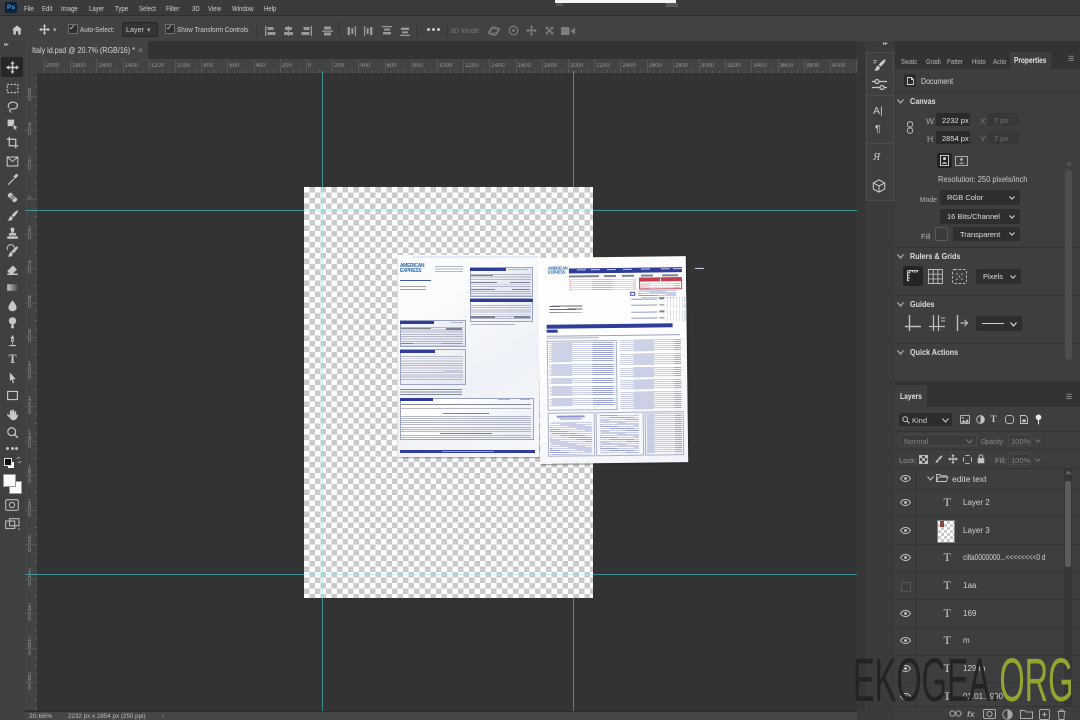 This screenshot has height=720, width=1080. Describe the element at coordinates (12, 359) in the screenshot. I see `svg-text: T` at that location.